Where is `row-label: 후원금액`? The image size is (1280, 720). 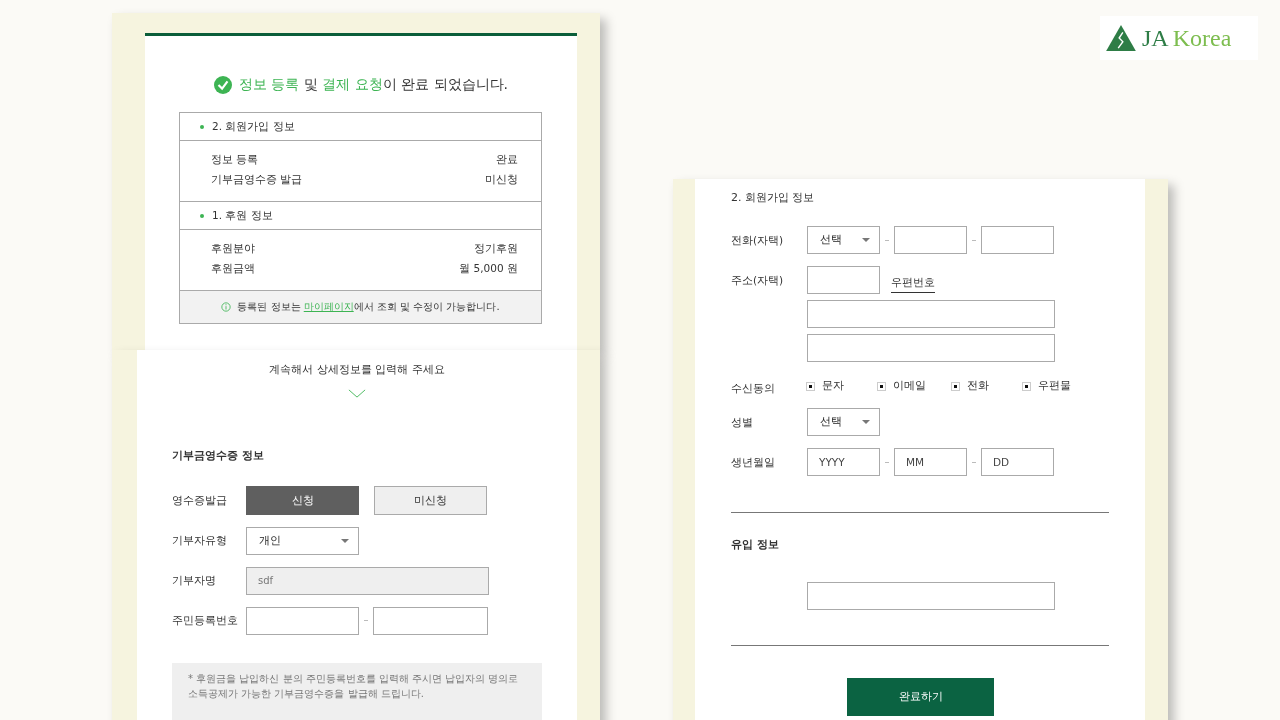 row-label: 후원금액 is located at coordinates (233, 269).